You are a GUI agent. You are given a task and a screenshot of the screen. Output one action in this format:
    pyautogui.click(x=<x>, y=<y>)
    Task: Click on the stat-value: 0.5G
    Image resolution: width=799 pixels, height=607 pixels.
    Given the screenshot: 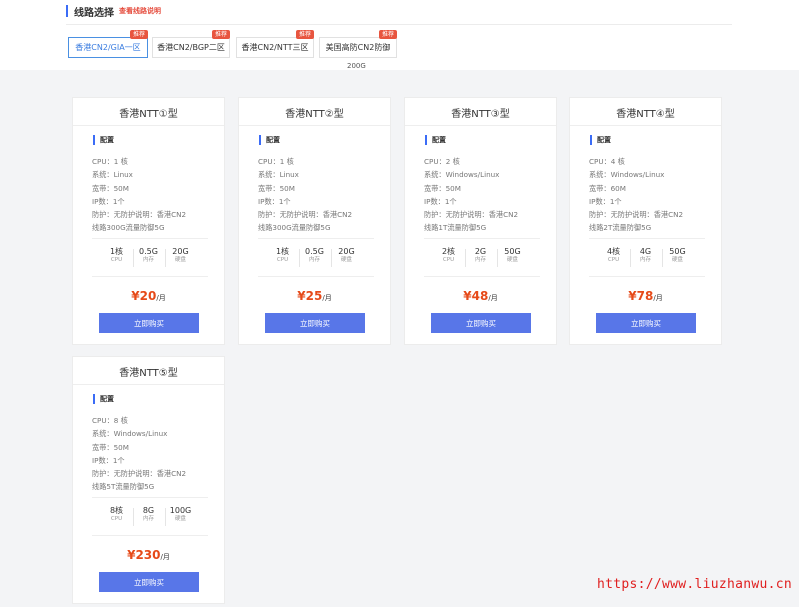 What is the action you would take?
    pyautogui.click(x=148, y=251)
    